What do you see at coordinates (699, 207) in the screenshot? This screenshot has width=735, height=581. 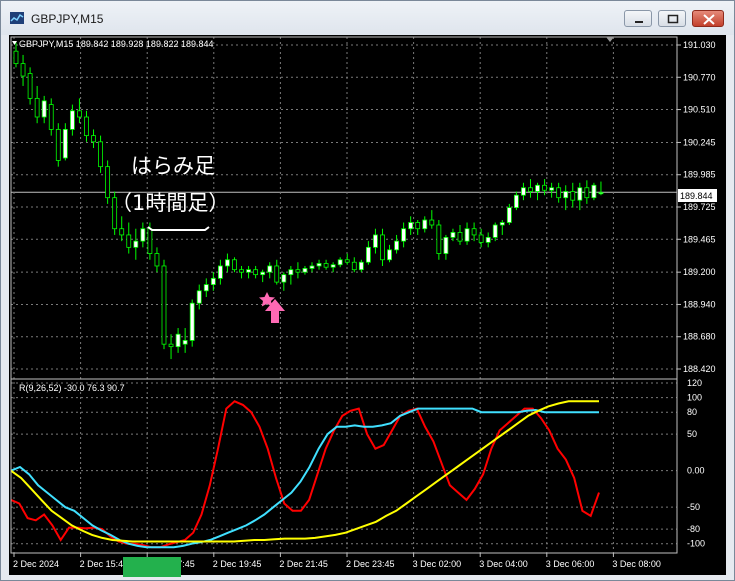 I see `price-tick-label: 189.725` at bounding box center [699, 207].